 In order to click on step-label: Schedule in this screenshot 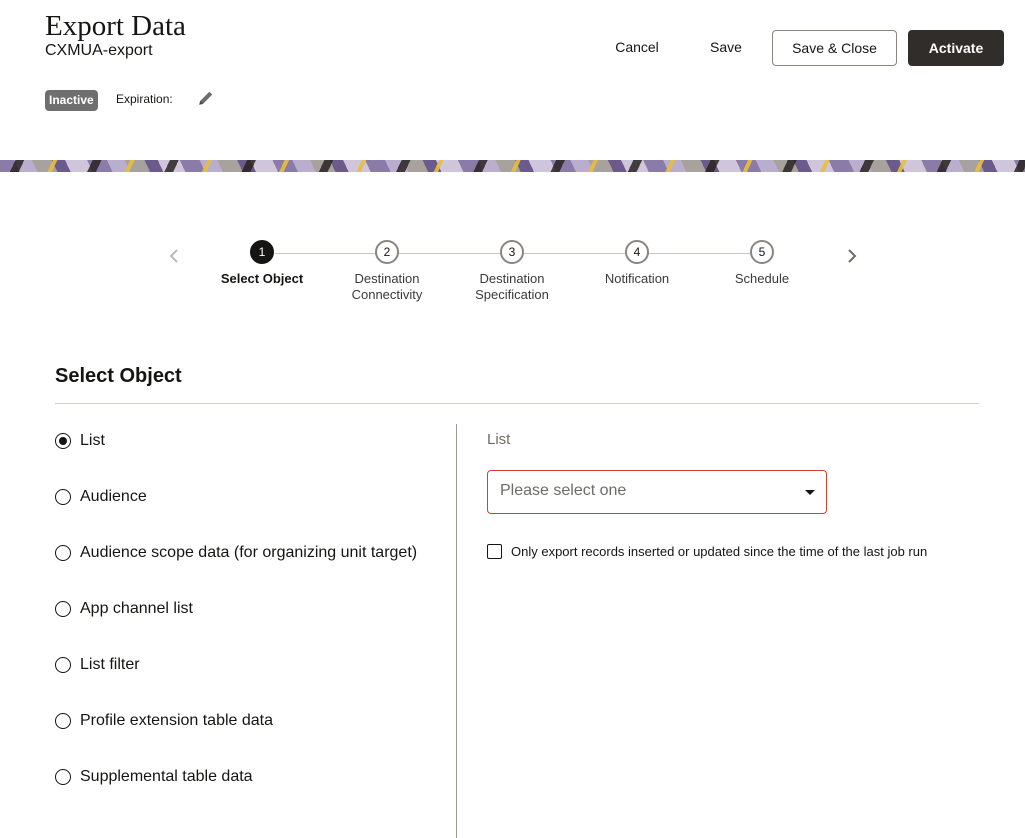, I will do `click(762, 278)`.